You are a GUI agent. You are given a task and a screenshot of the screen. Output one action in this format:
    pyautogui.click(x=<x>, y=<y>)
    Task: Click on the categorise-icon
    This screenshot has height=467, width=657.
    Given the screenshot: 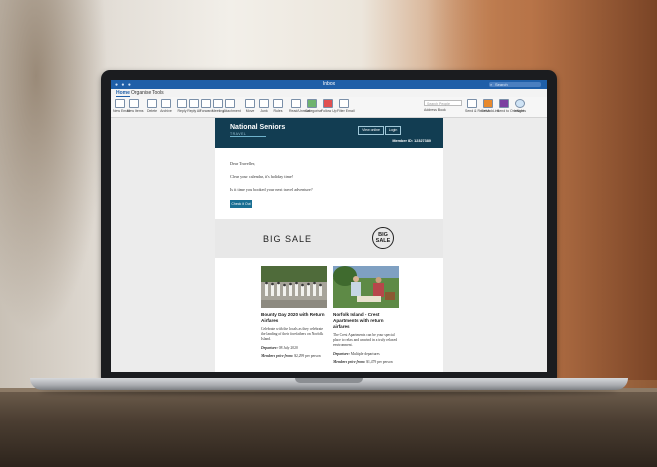 What is the action you would take?
    pyautogui.click(x=312, y=103)
    